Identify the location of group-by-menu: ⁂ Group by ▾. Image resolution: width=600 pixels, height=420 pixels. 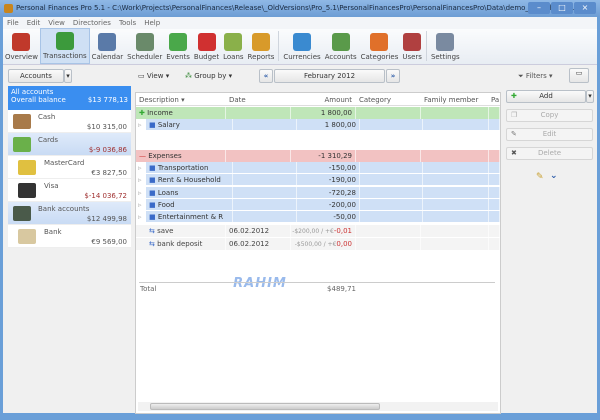
(208, 76).